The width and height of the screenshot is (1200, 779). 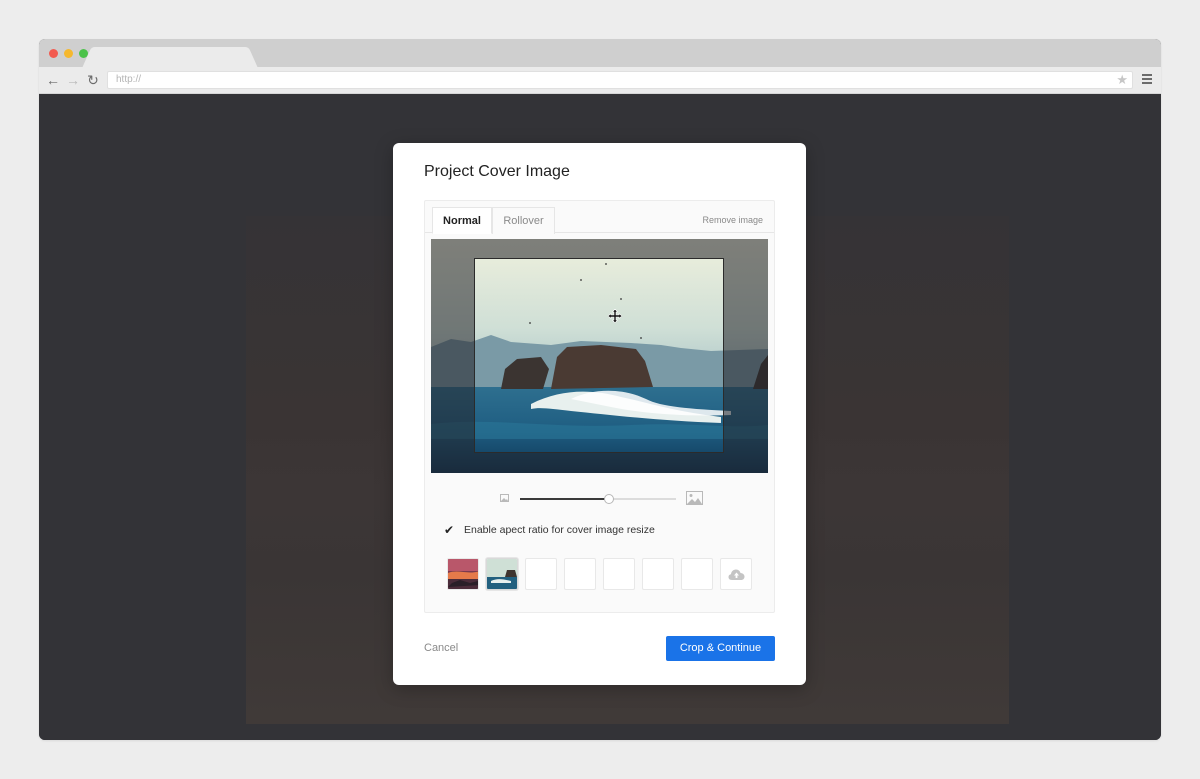 What do you see at coordinates (497, 171) in the screenshot?
I see `modal-title: Project Cover Image` at bounding box center [497, 171].